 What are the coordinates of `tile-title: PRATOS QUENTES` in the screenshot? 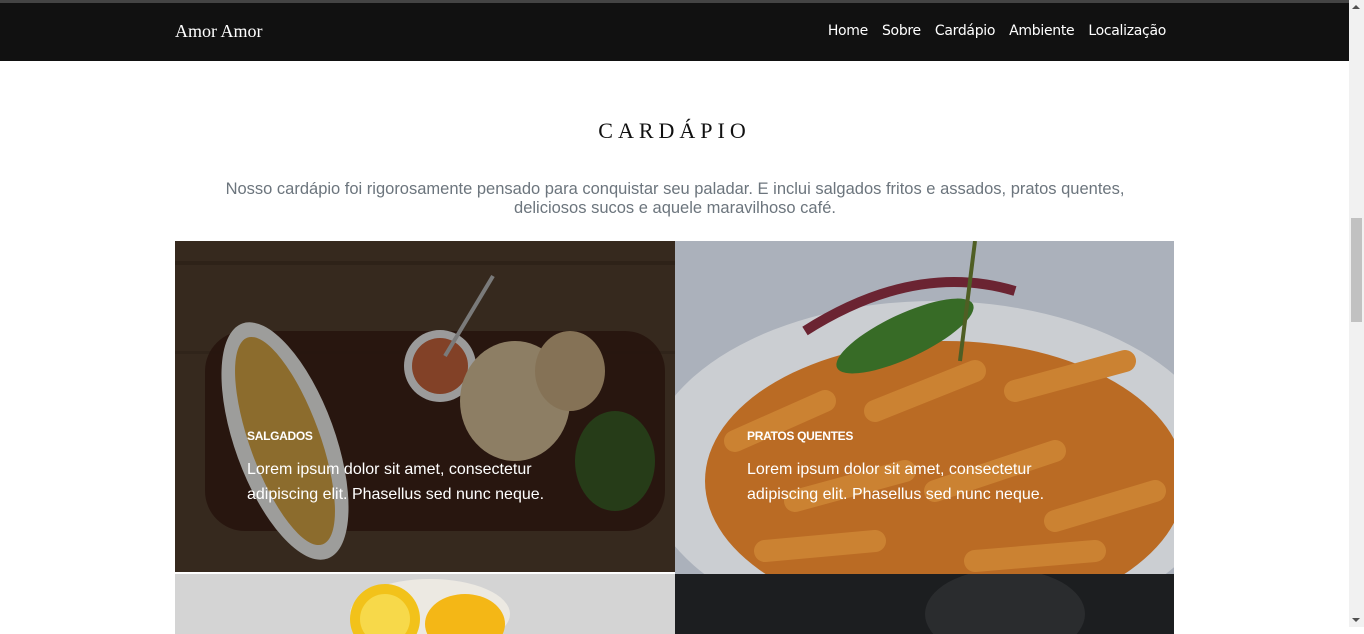 It's located at (800, 436).